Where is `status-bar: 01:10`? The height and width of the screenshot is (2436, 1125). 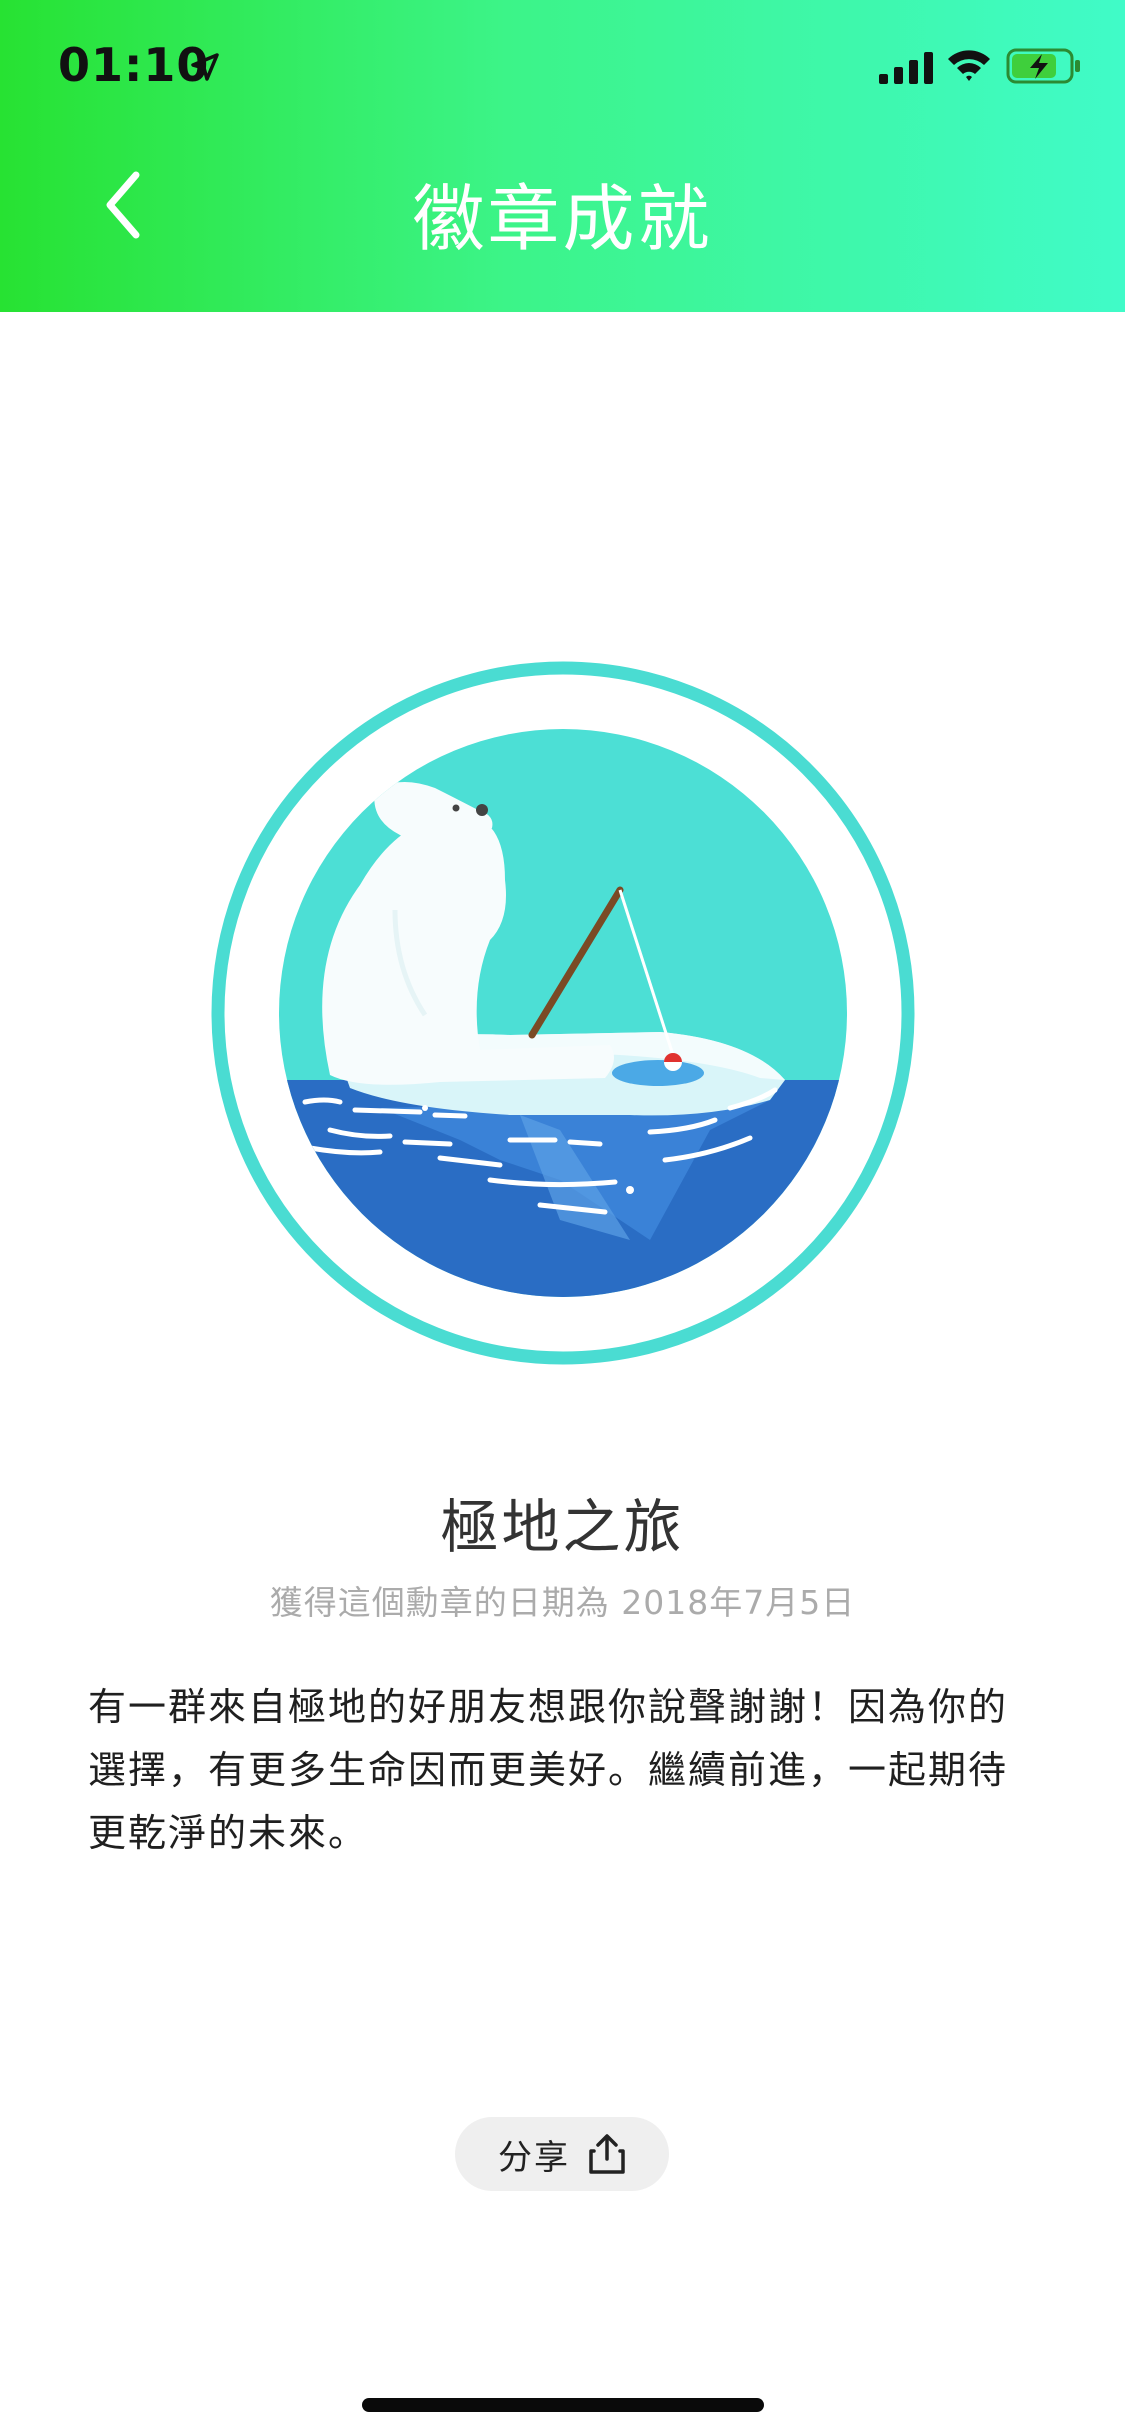 status-bar: 01:10 is located at coordinates (562, 70).